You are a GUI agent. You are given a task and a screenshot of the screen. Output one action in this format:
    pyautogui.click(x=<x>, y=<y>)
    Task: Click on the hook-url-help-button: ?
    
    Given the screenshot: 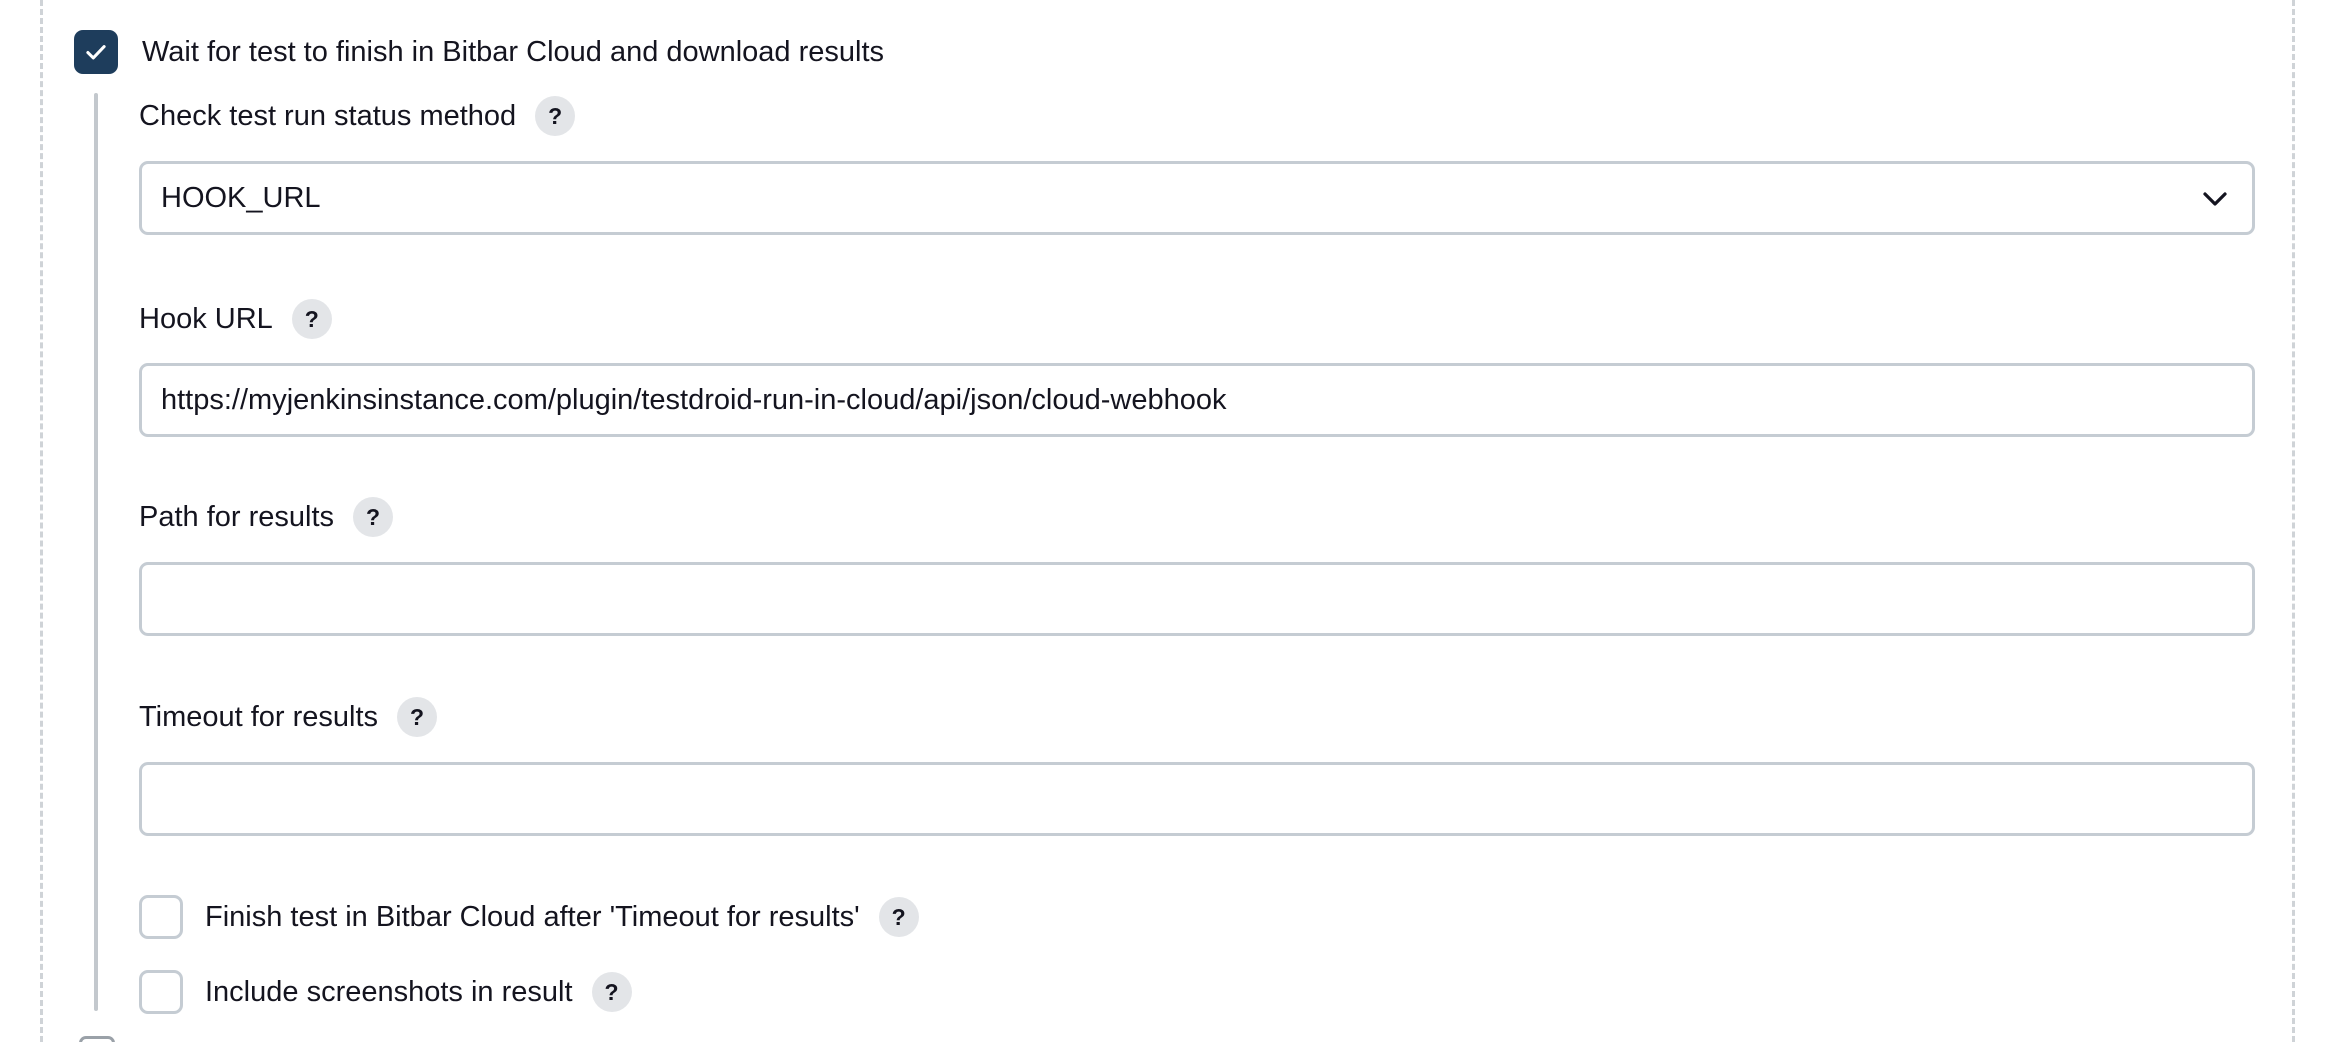 What is the action you would take?
    pyautogui.click(x=311, y=319)
    